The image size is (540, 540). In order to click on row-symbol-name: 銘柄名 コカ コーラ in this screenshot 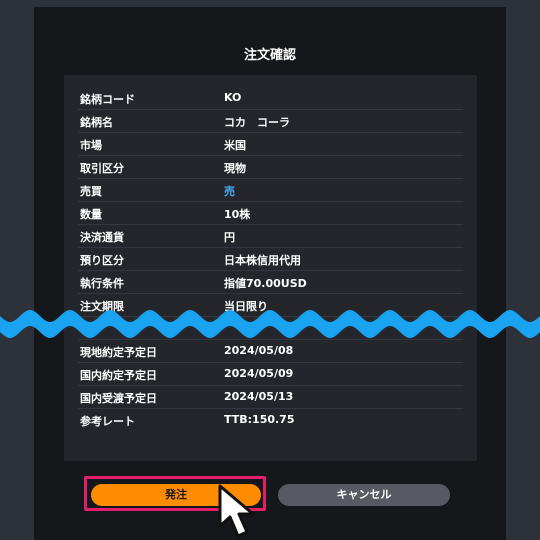, I will do `click(270, 121)`.